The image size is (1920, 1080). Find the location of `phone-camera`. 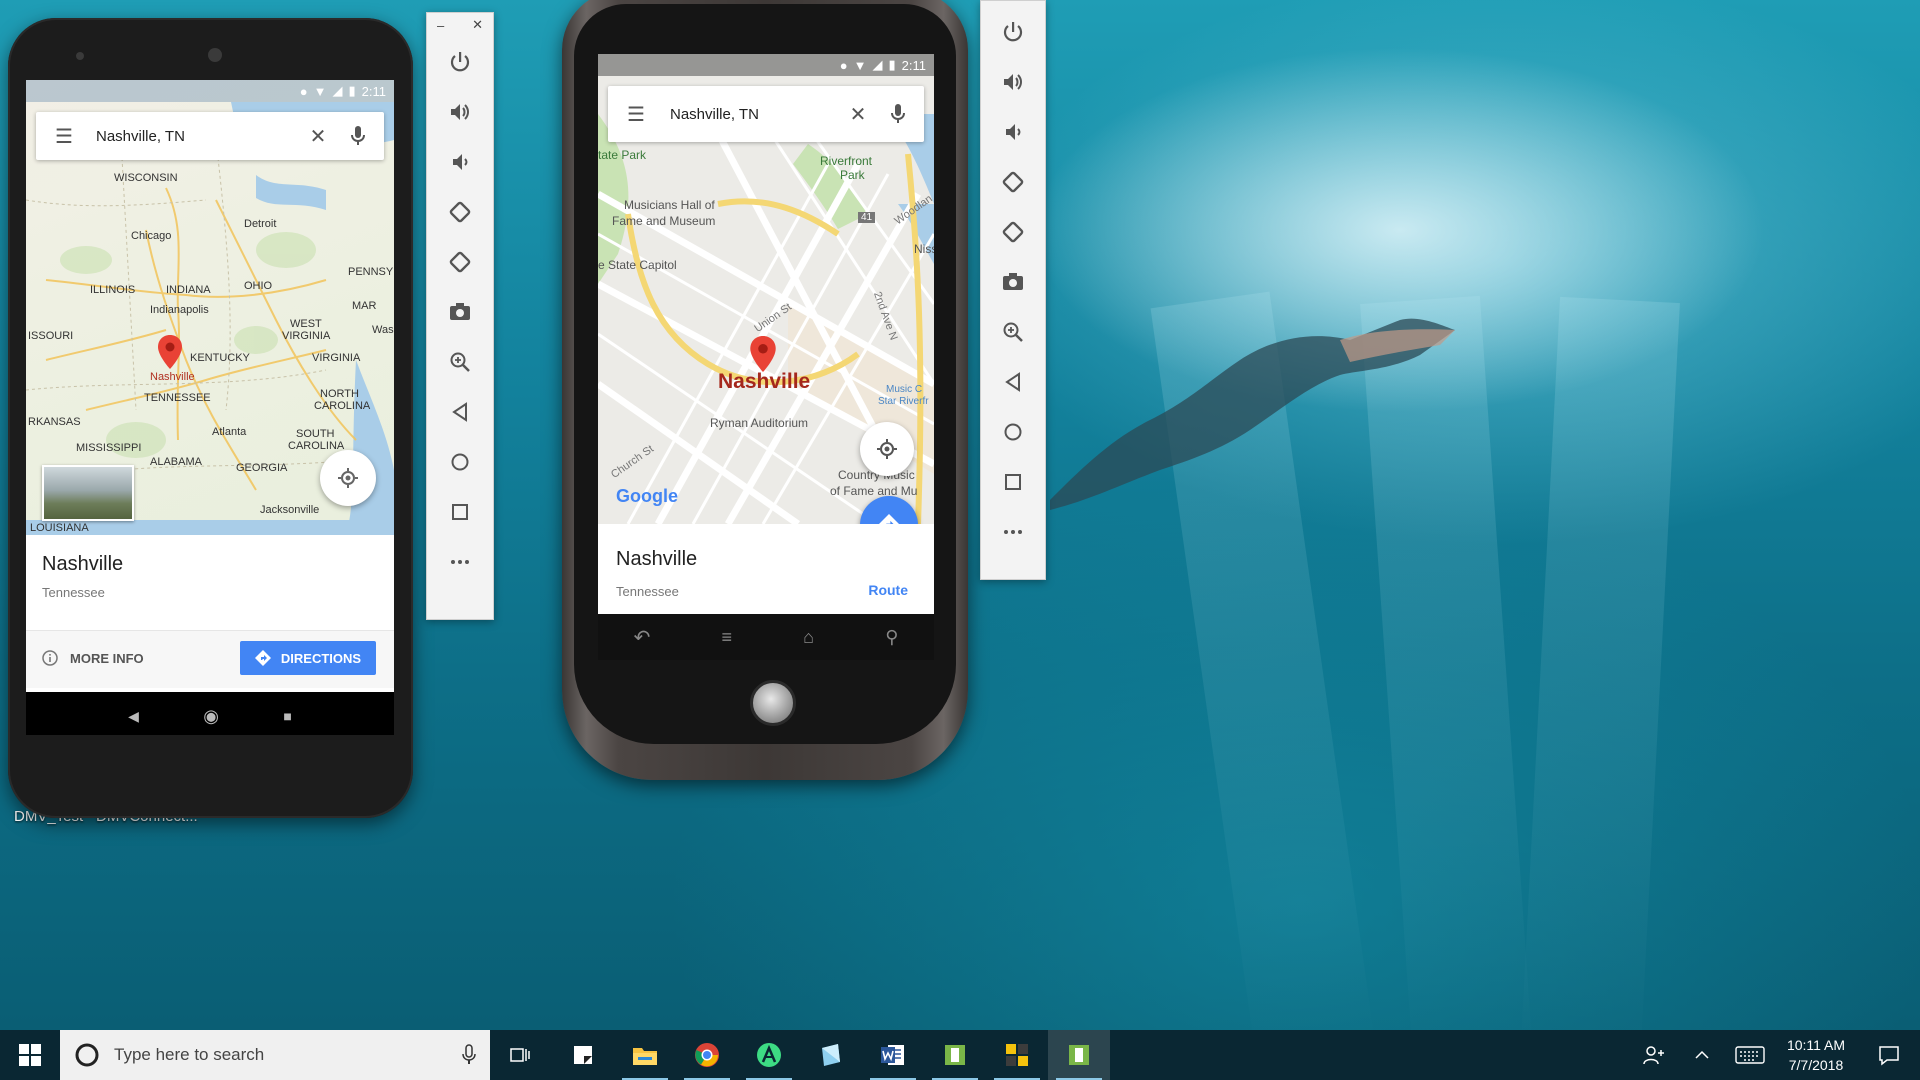

phone-camera is located at coordinates (215, 55).